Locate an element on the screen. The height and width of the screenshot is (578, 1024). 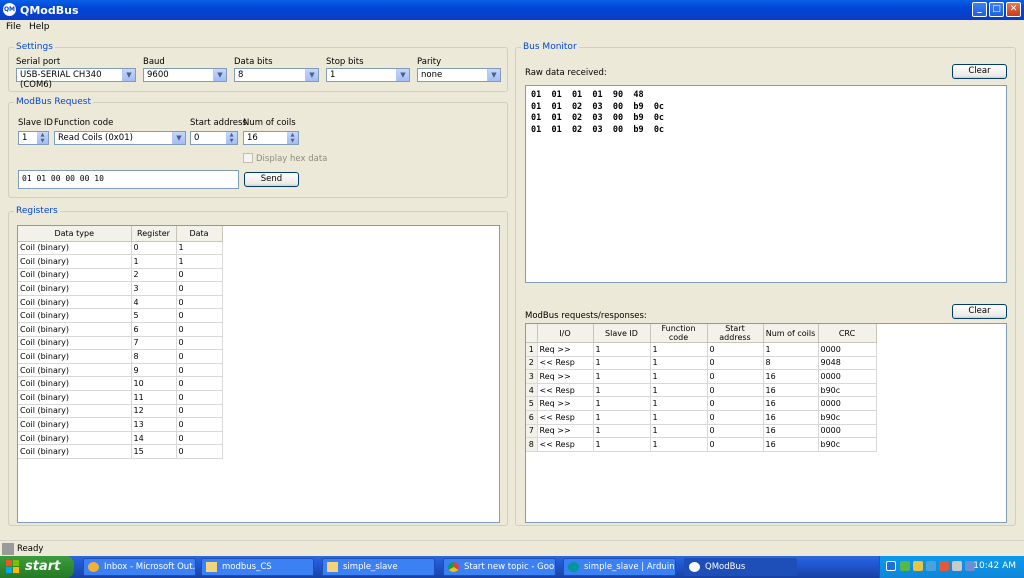
register-cell: 14 is located at coordinates (154, 438).